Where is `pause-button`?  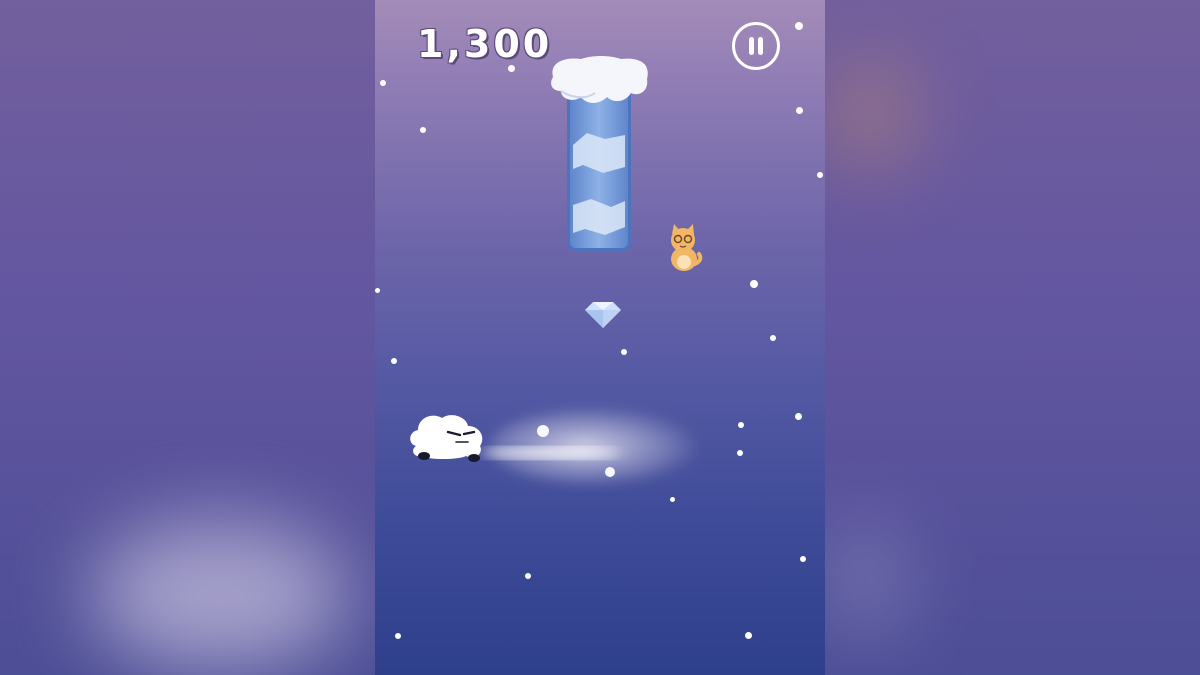
pause-button is located at coordinates (756, 46).